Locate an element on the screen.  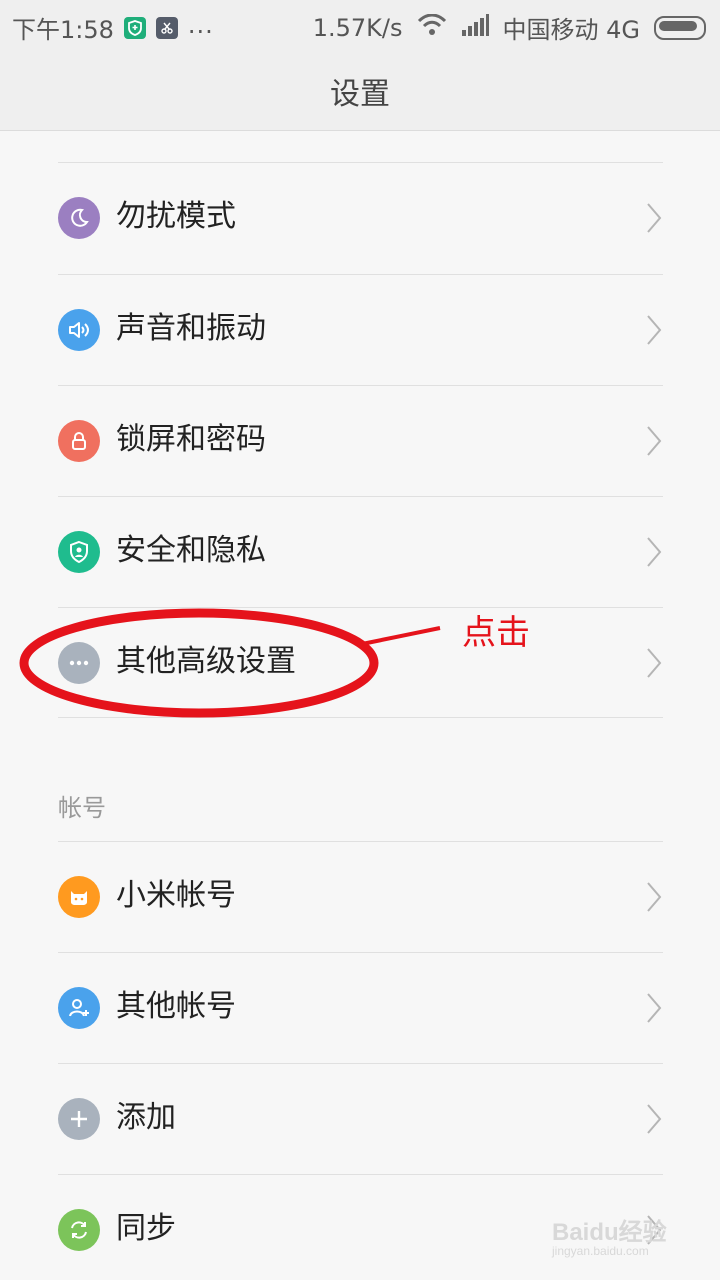
settings-item-add-account: 添加 is located at coordinates (360, 1118).